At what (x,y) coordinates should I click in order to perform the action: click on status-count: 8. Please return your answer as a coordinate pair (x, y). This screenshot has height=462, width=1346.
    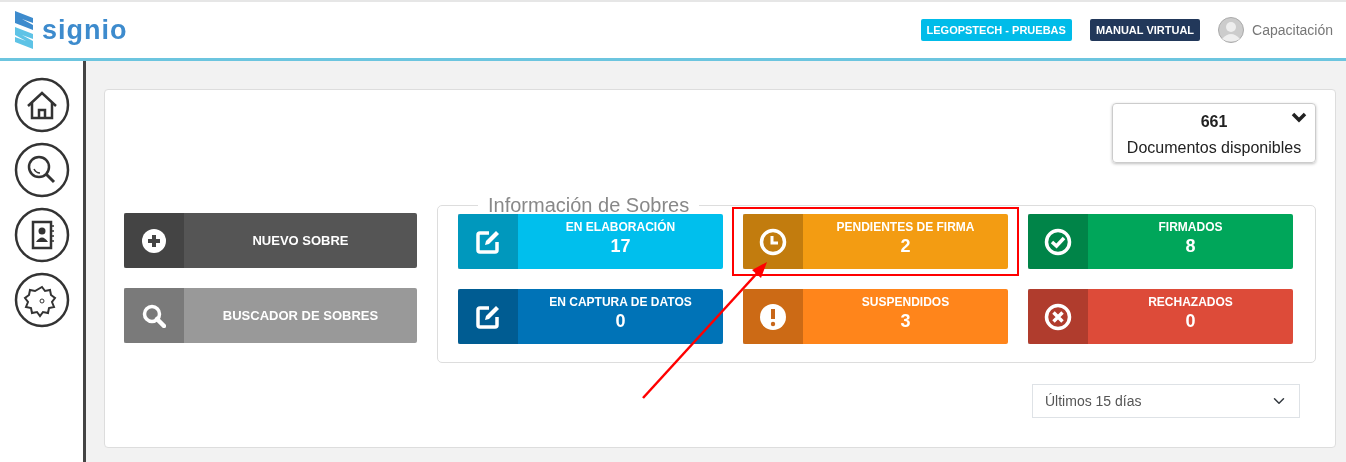
    Looking at the image, I should click on (1190, 246).